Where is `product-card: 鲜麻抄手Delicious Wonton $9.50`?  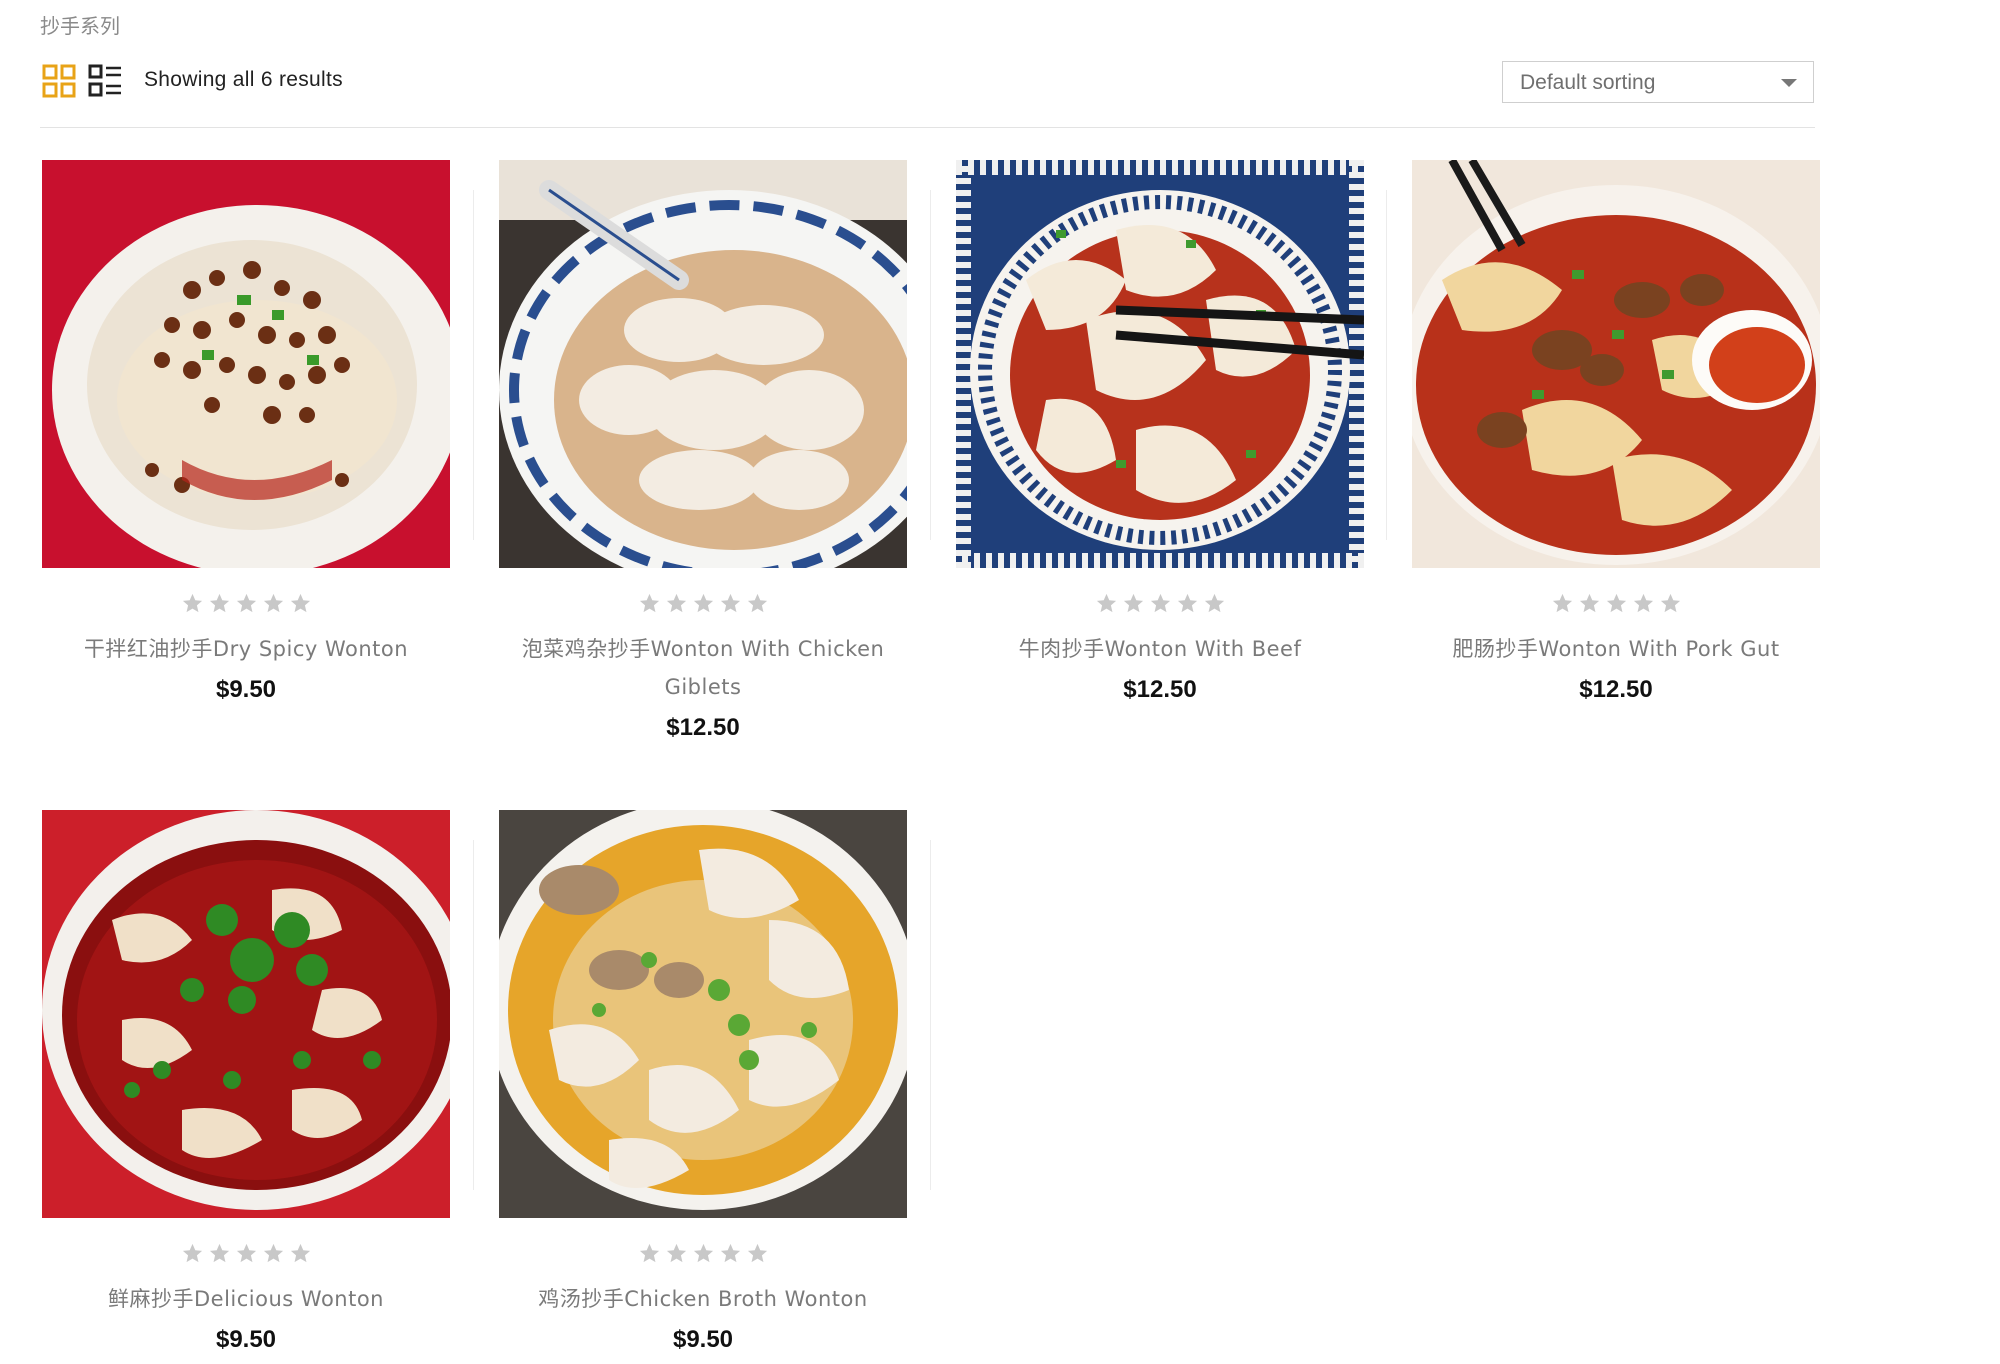
product-card: 鲜麻抄手Delicious Wonton $9.50 is located at coordinates (246, 1082).